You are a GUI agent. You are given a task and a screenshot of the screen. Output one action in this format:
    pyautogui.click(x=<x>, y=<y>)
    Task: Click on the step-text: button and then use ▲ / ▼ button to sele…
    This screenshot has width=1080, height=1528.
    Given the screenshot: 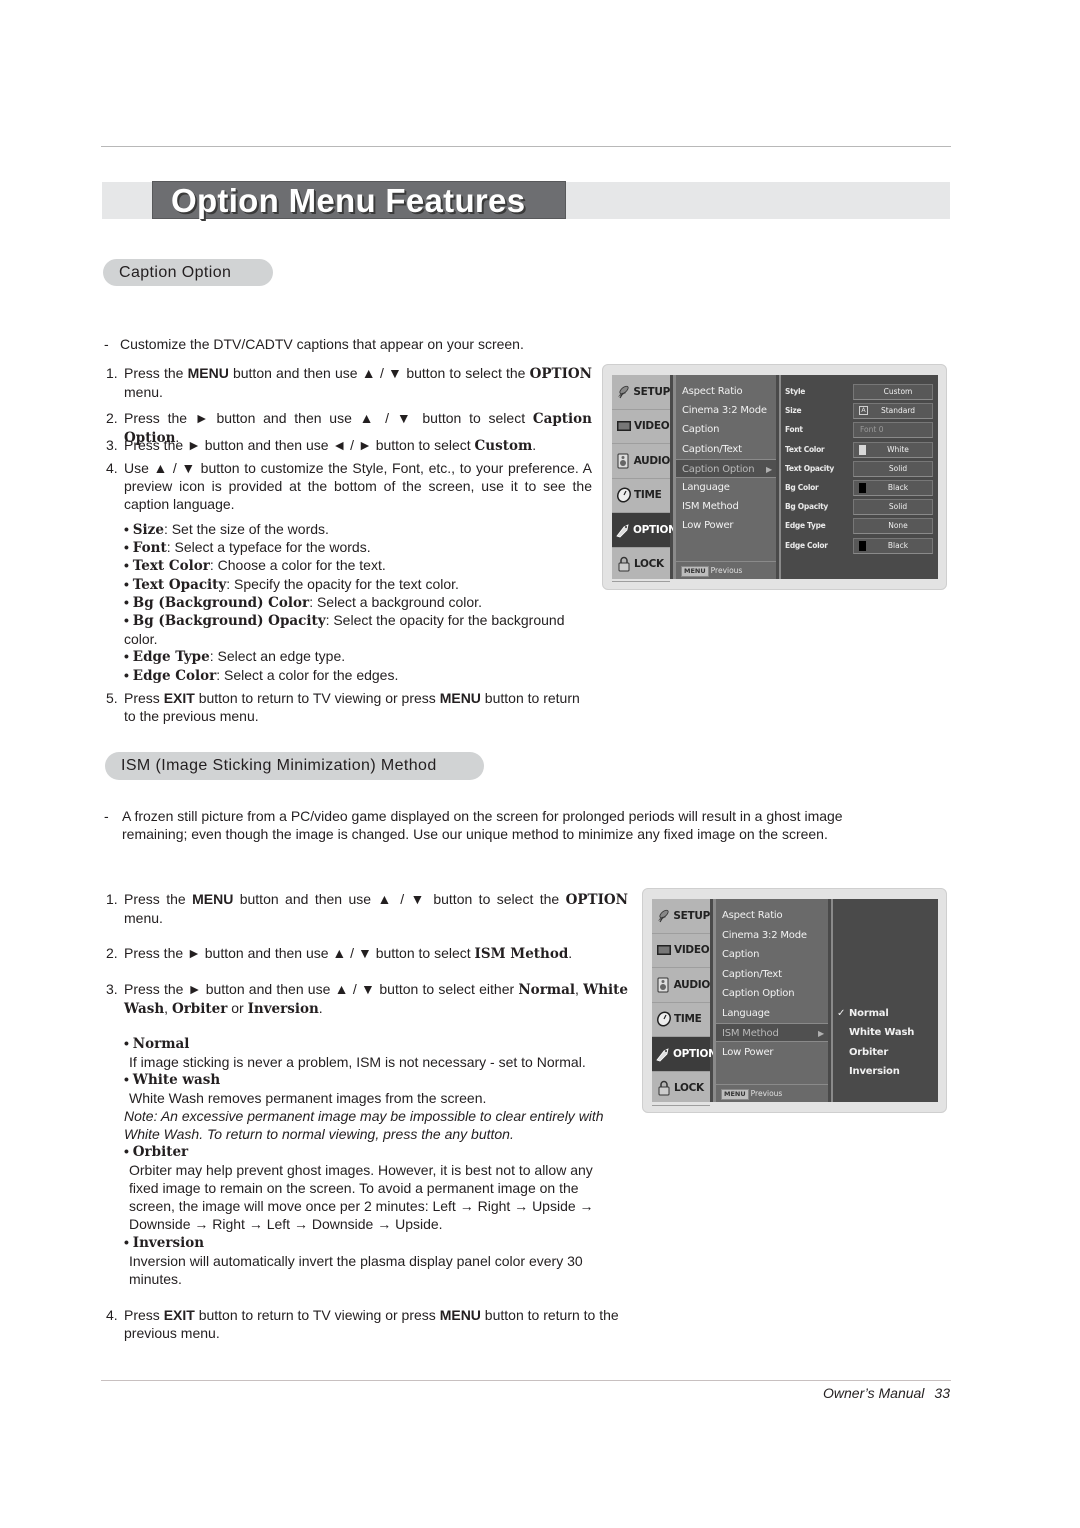 What is the action you would take?
    pyautogui.click(x=379, y=373)
    